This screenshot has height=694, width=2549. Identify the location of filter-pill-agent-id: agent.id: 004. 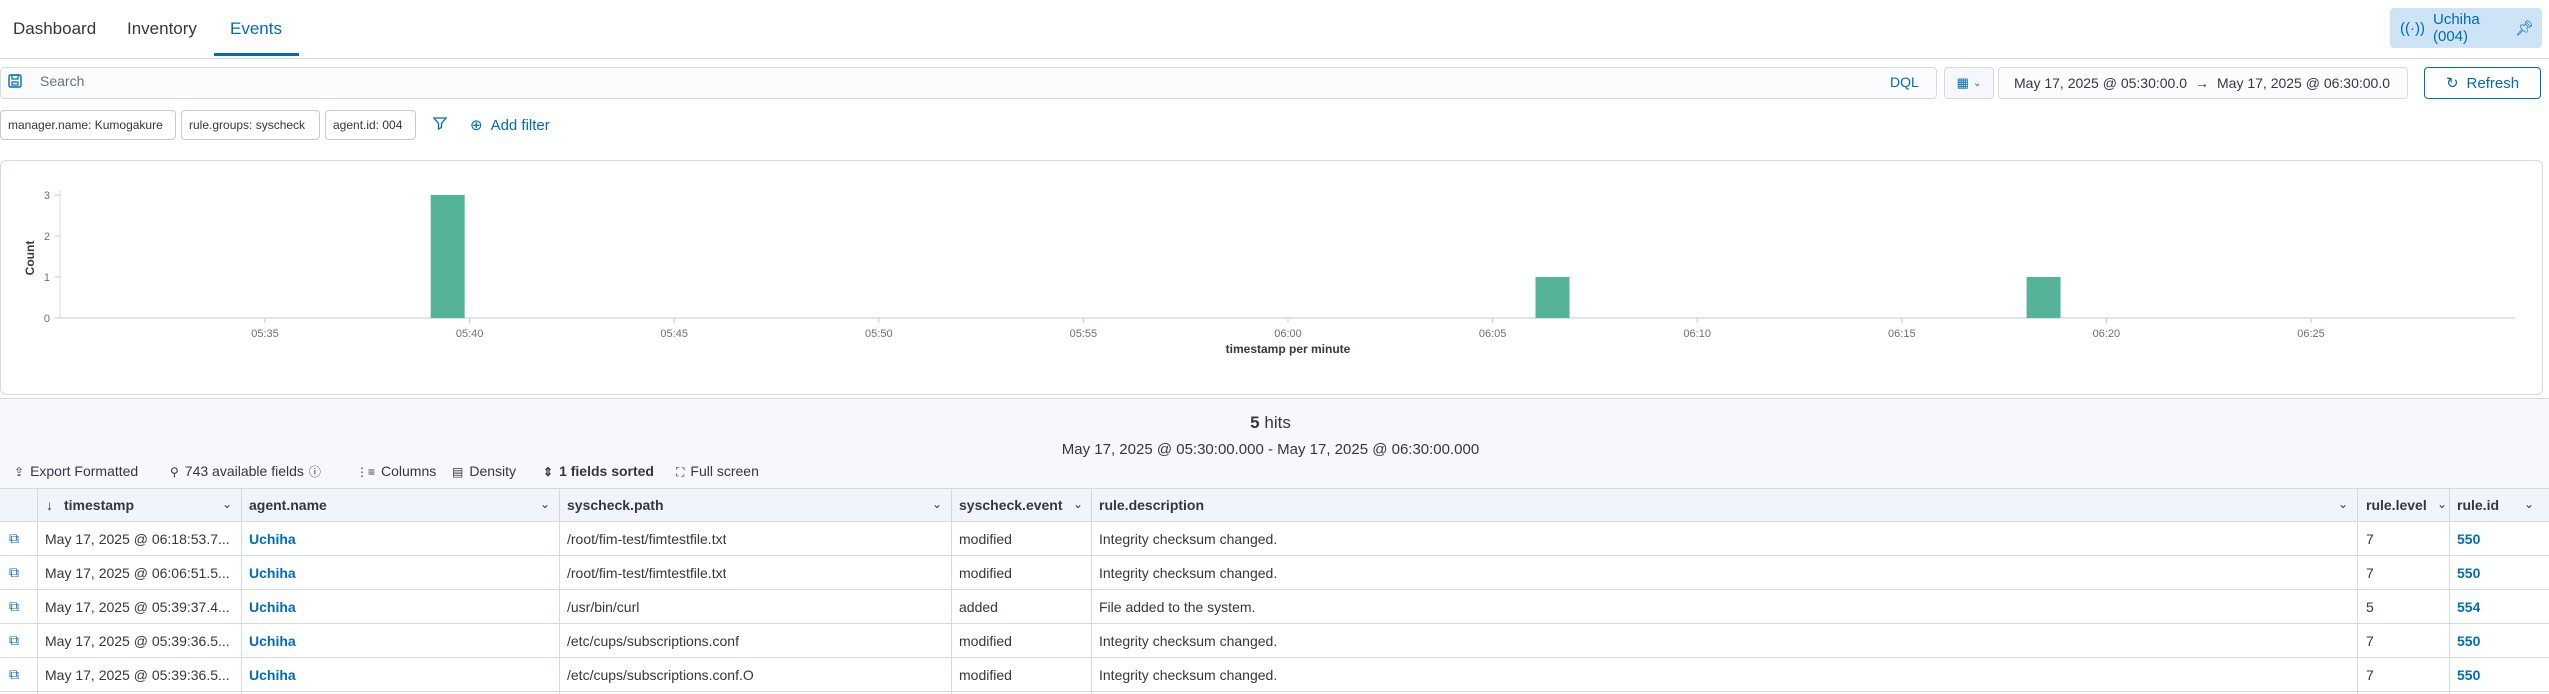
(370, 125).